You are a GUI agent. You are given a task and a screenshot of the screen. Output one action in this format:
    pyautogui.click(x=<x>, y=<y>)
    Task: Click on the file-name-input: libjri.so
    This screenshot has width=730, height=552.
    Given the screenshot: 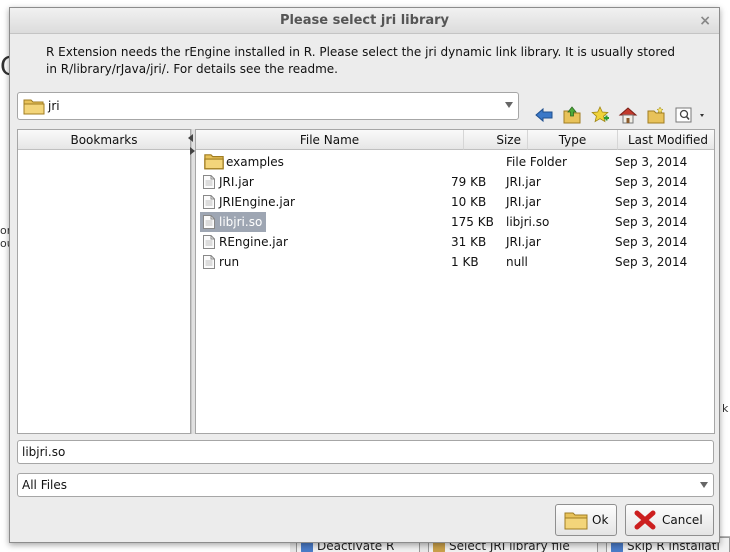 What is the action you would take?
    pyautogui.click(x=365, y=452)
    